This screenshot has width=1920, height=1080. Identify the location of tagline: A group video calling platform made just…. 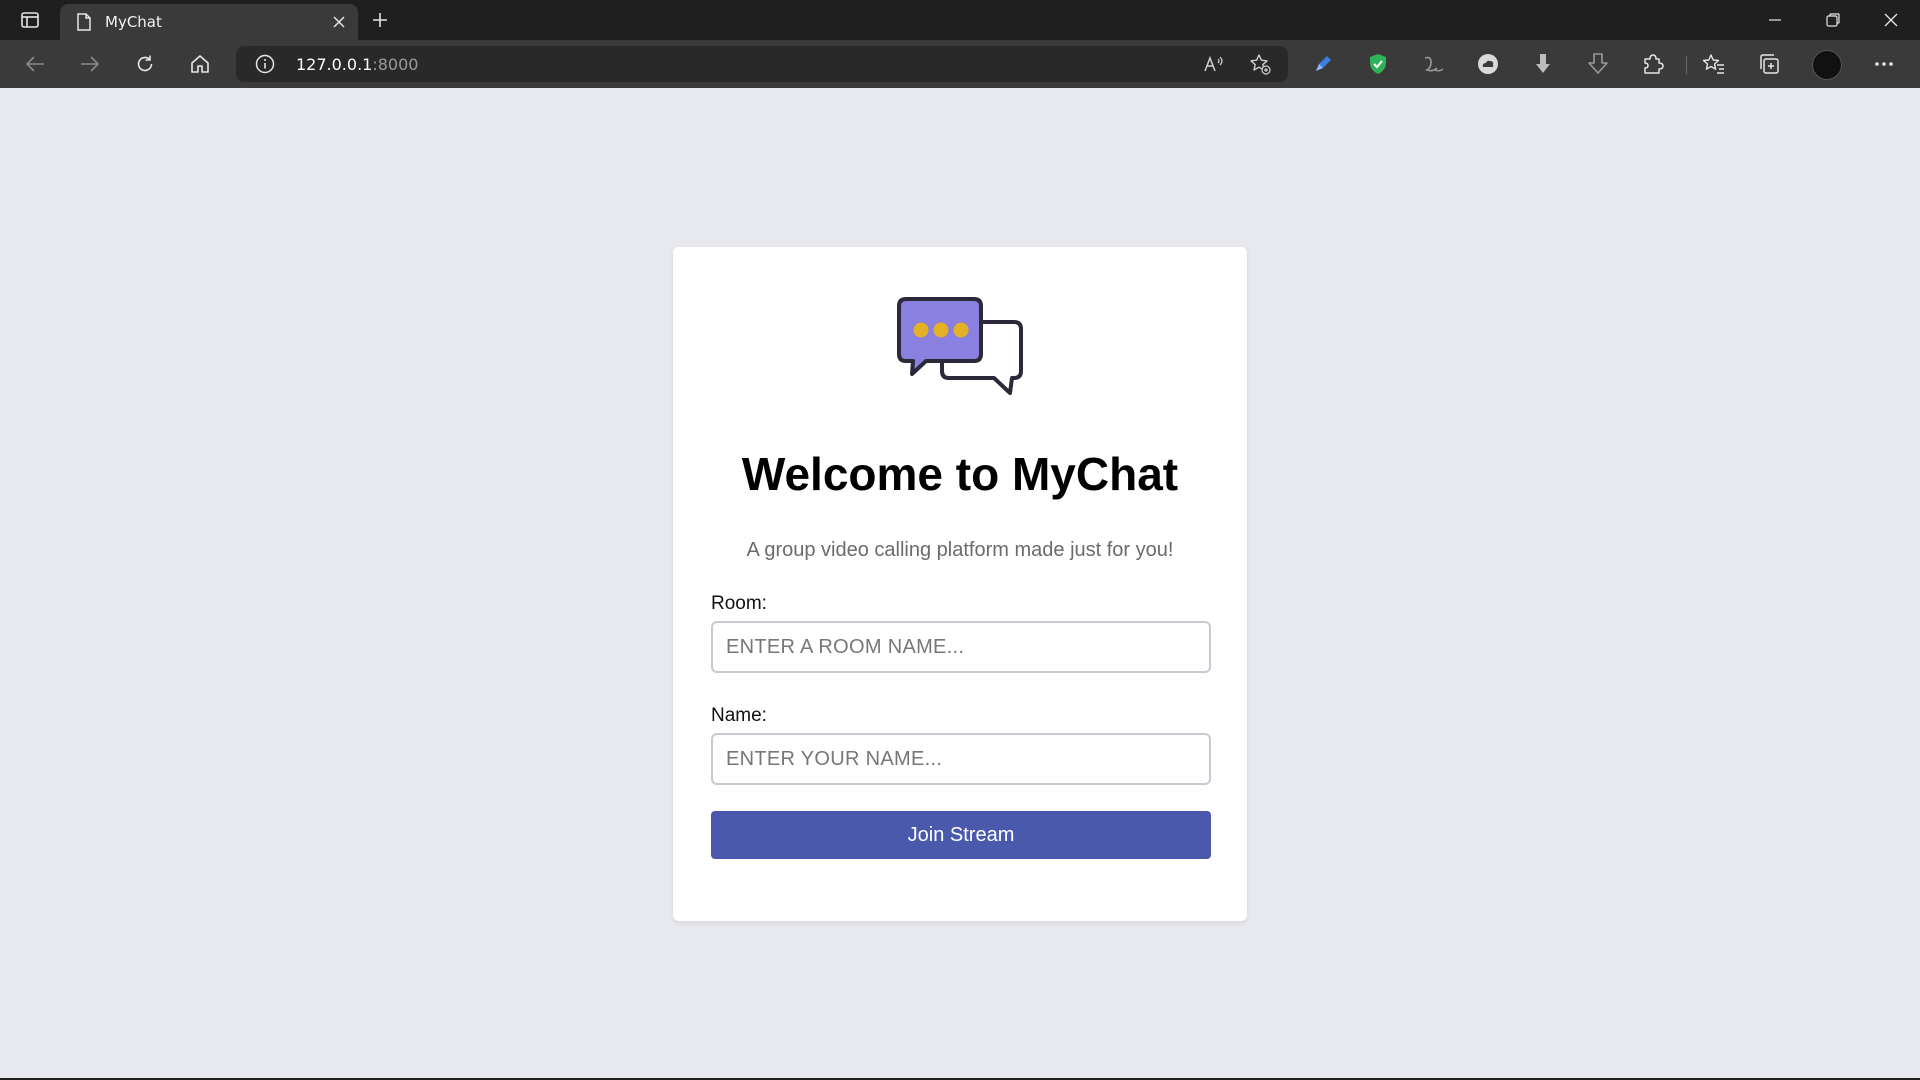
(960, 550).